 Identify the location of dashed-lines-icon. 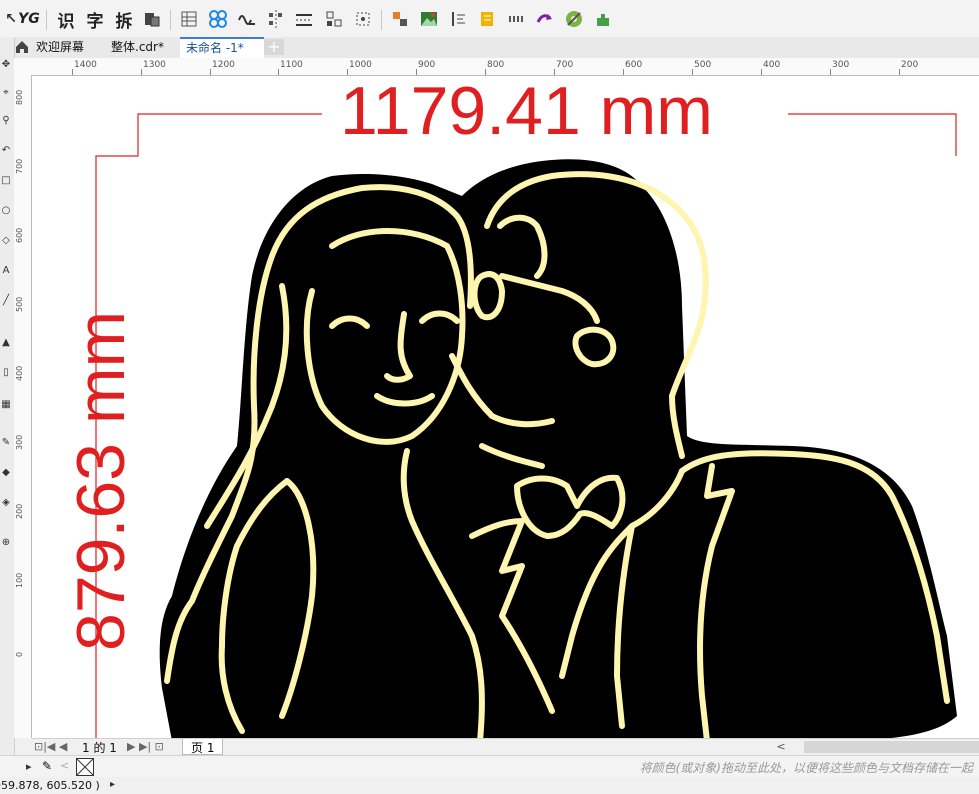
(304, 19).